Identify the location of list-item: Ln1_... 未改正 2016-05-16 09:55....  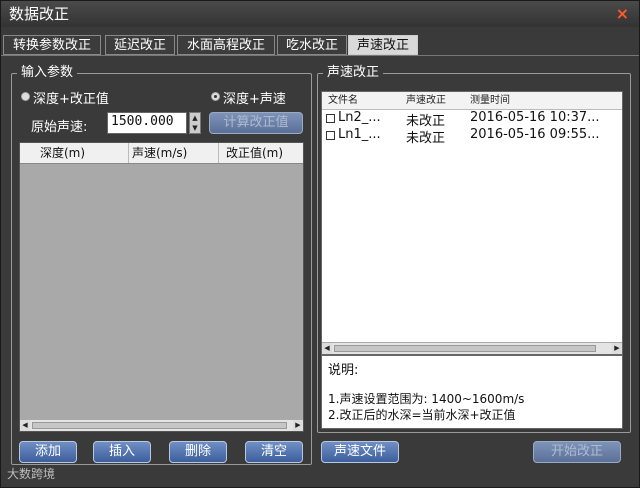
(472, 136).